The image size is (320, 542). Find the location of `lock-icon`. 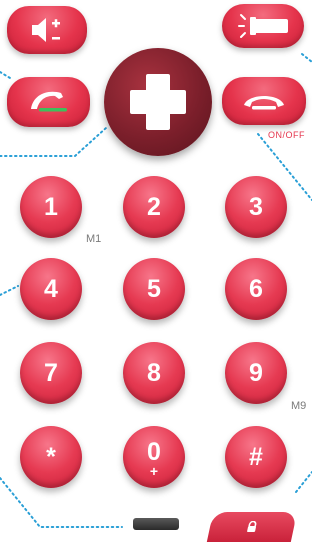

lock-icon is located at coordinates (252, 526).